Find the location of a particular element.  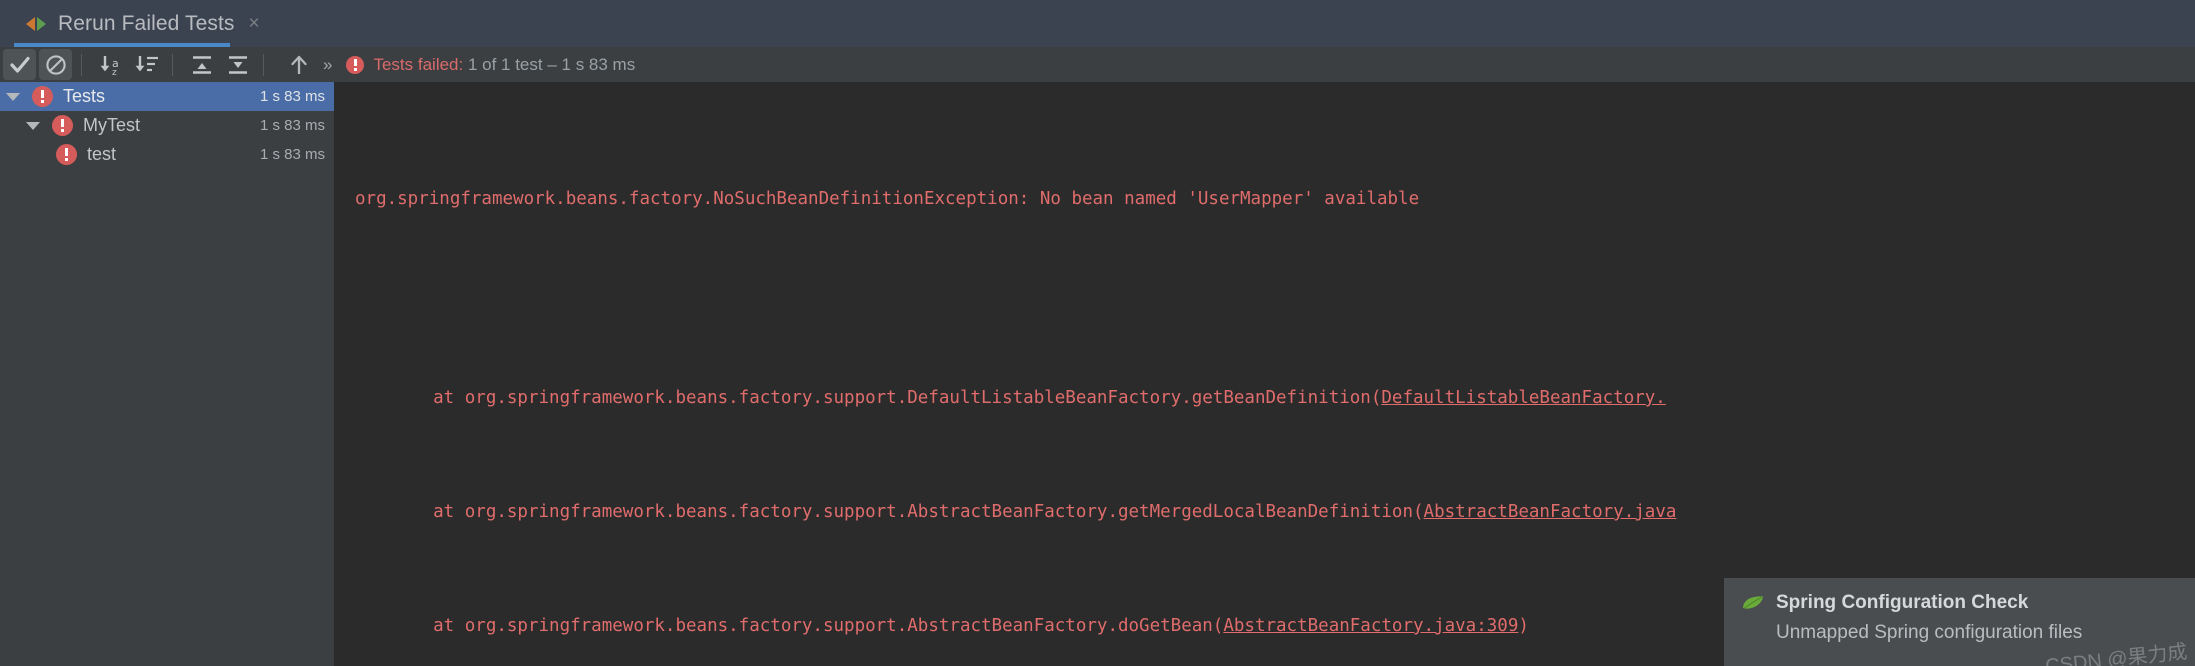

status-label: Tests failed: 1 of 1 test – 1 s 83 ms is located at coordinates (504, 65).